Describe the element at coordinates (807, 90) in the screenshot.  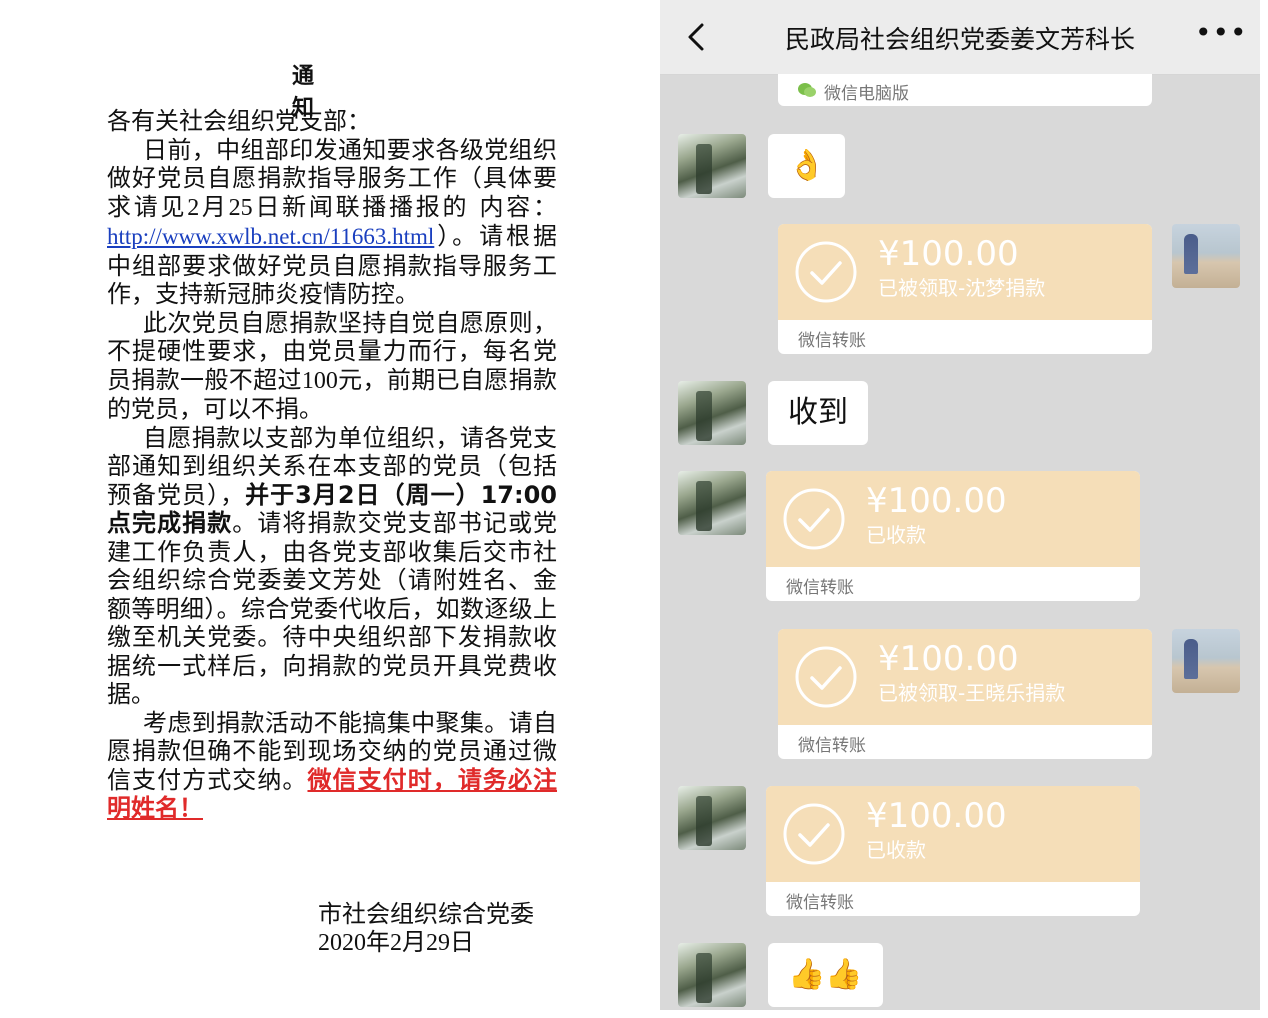
I see `wechat-icon` at that location.